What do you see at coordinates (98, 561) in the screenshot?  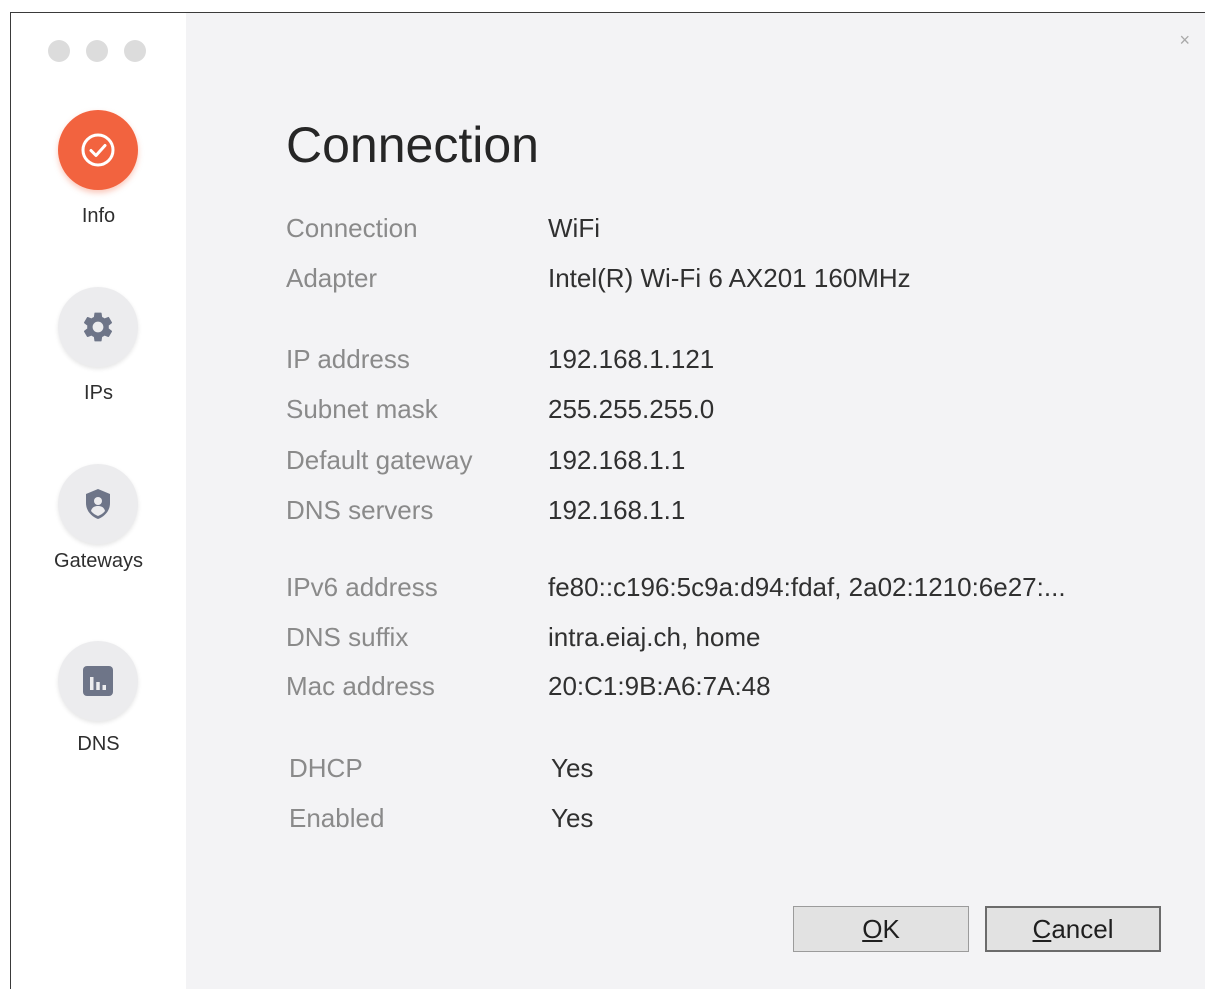 I see `sidebar-item-label: Gateways` at bounding box center [98, 561].